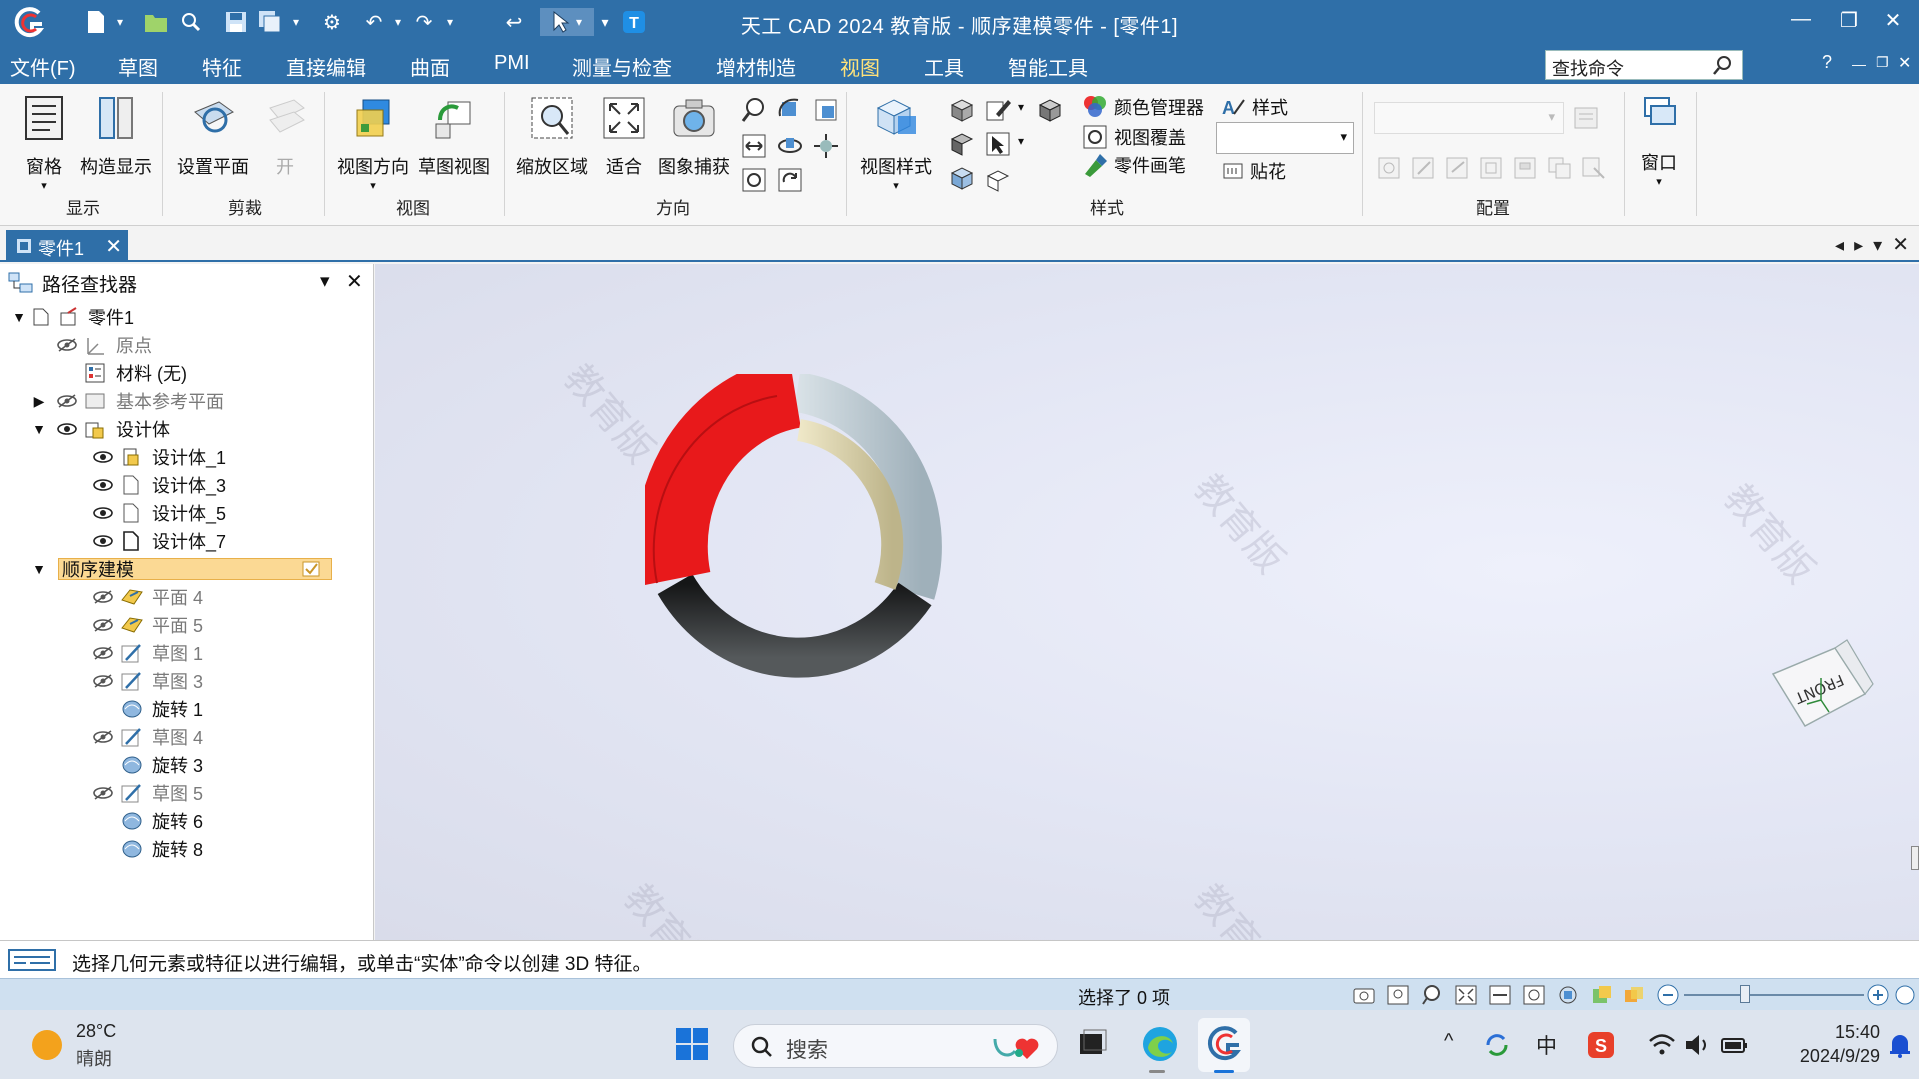  Describe the element at coordinates (311, 569) in the screenshot. I see `sequential-check-icon` at that location.